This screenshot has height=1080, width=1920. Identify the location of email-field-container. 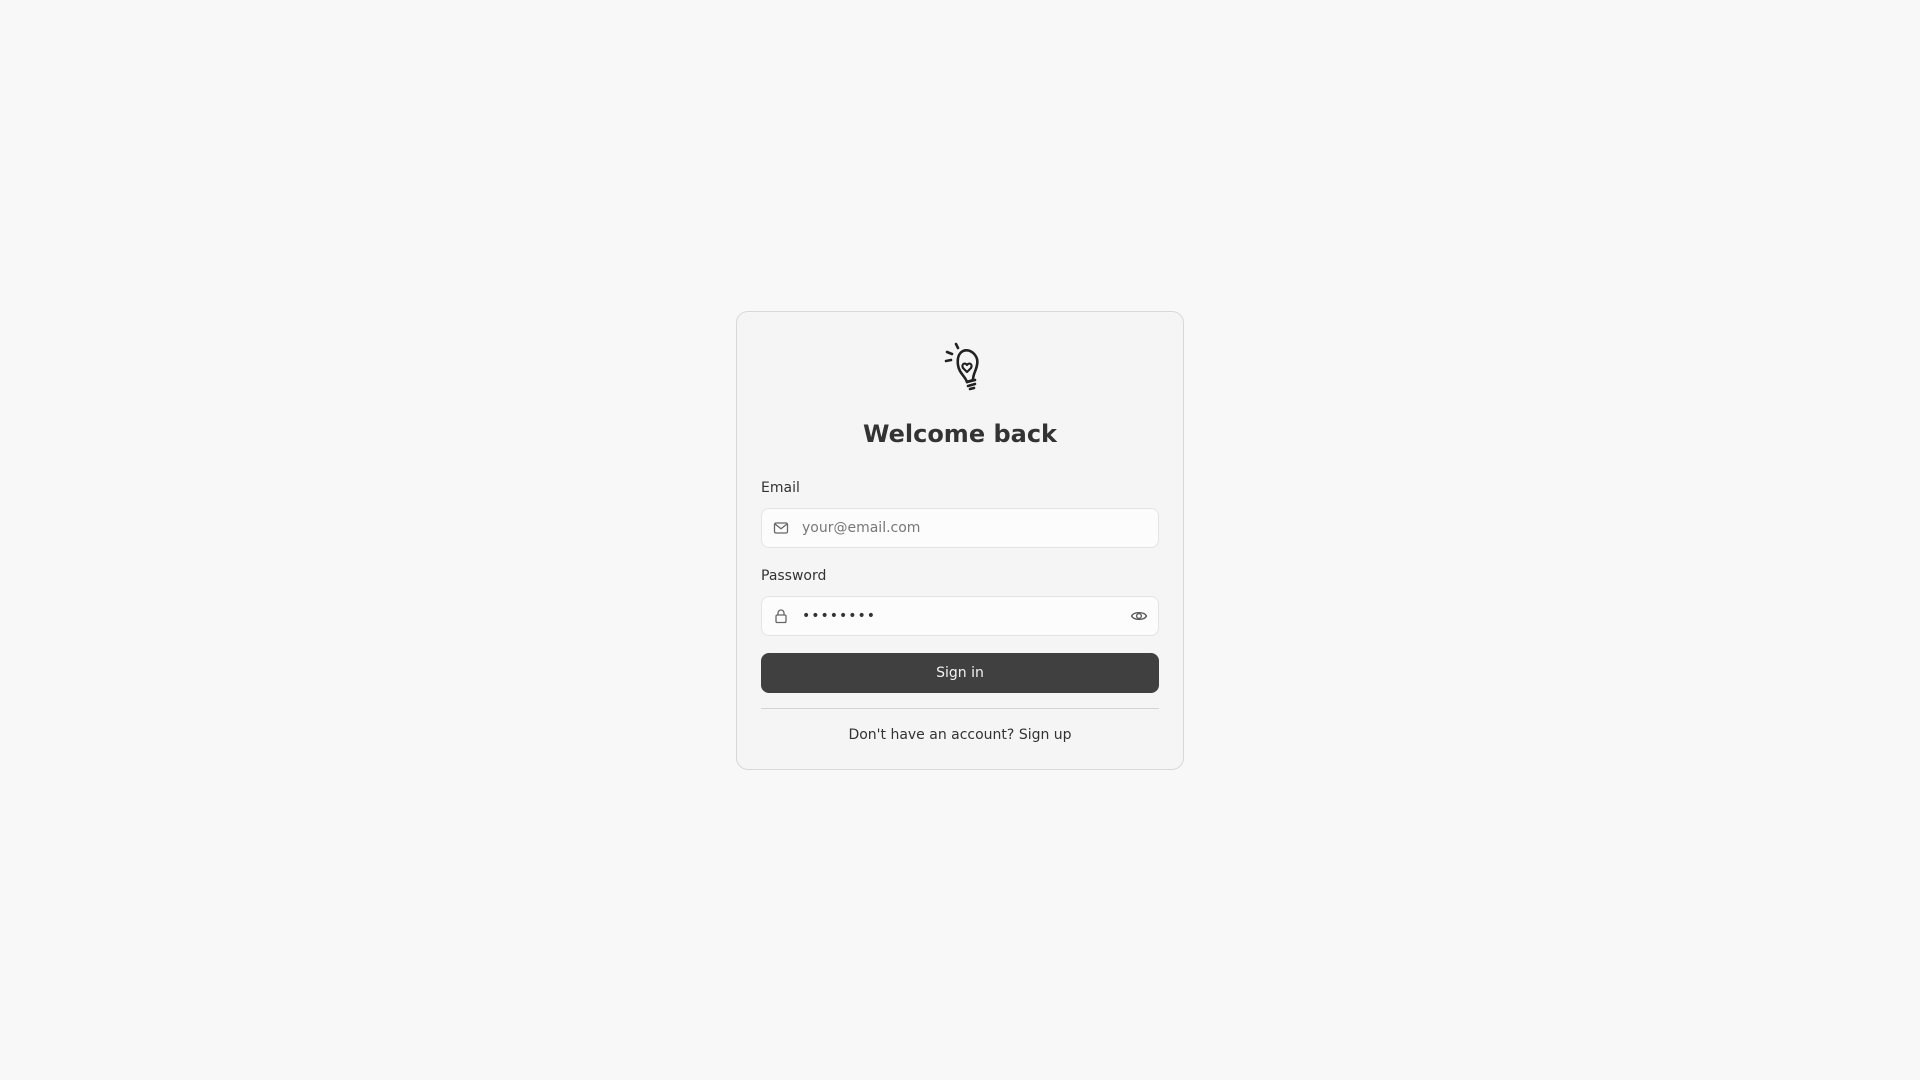
(960, 528).